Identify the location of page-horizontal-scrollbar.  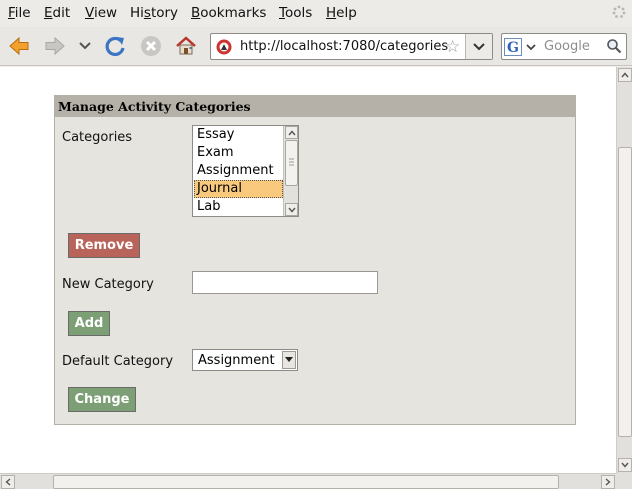
(308, 481).